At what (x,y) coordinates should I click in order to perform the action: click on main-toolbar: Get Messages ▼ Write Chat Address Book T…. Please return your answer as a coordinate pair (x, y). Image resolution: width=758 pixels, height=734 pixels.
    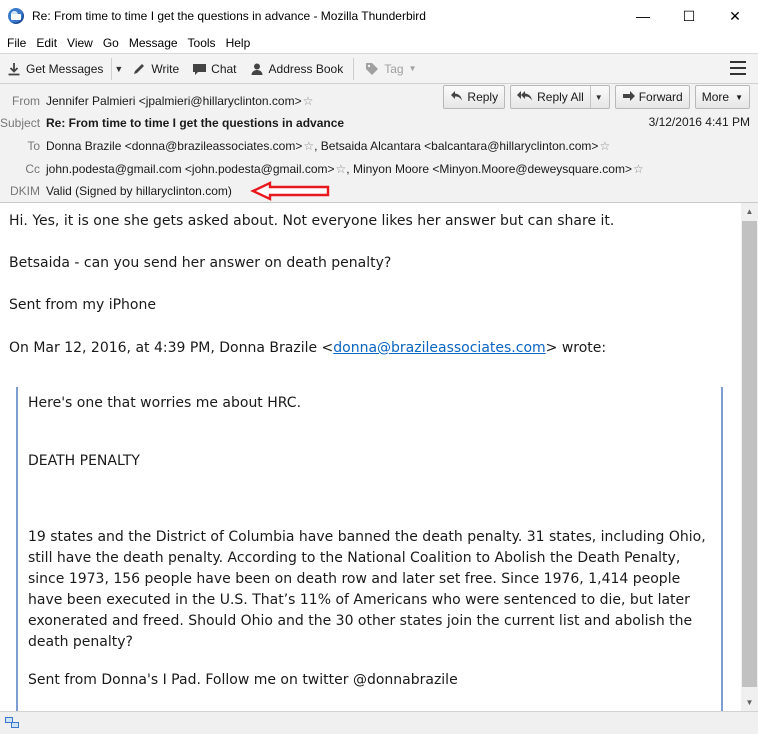
    Looking at the image, I should click on (379, 68).